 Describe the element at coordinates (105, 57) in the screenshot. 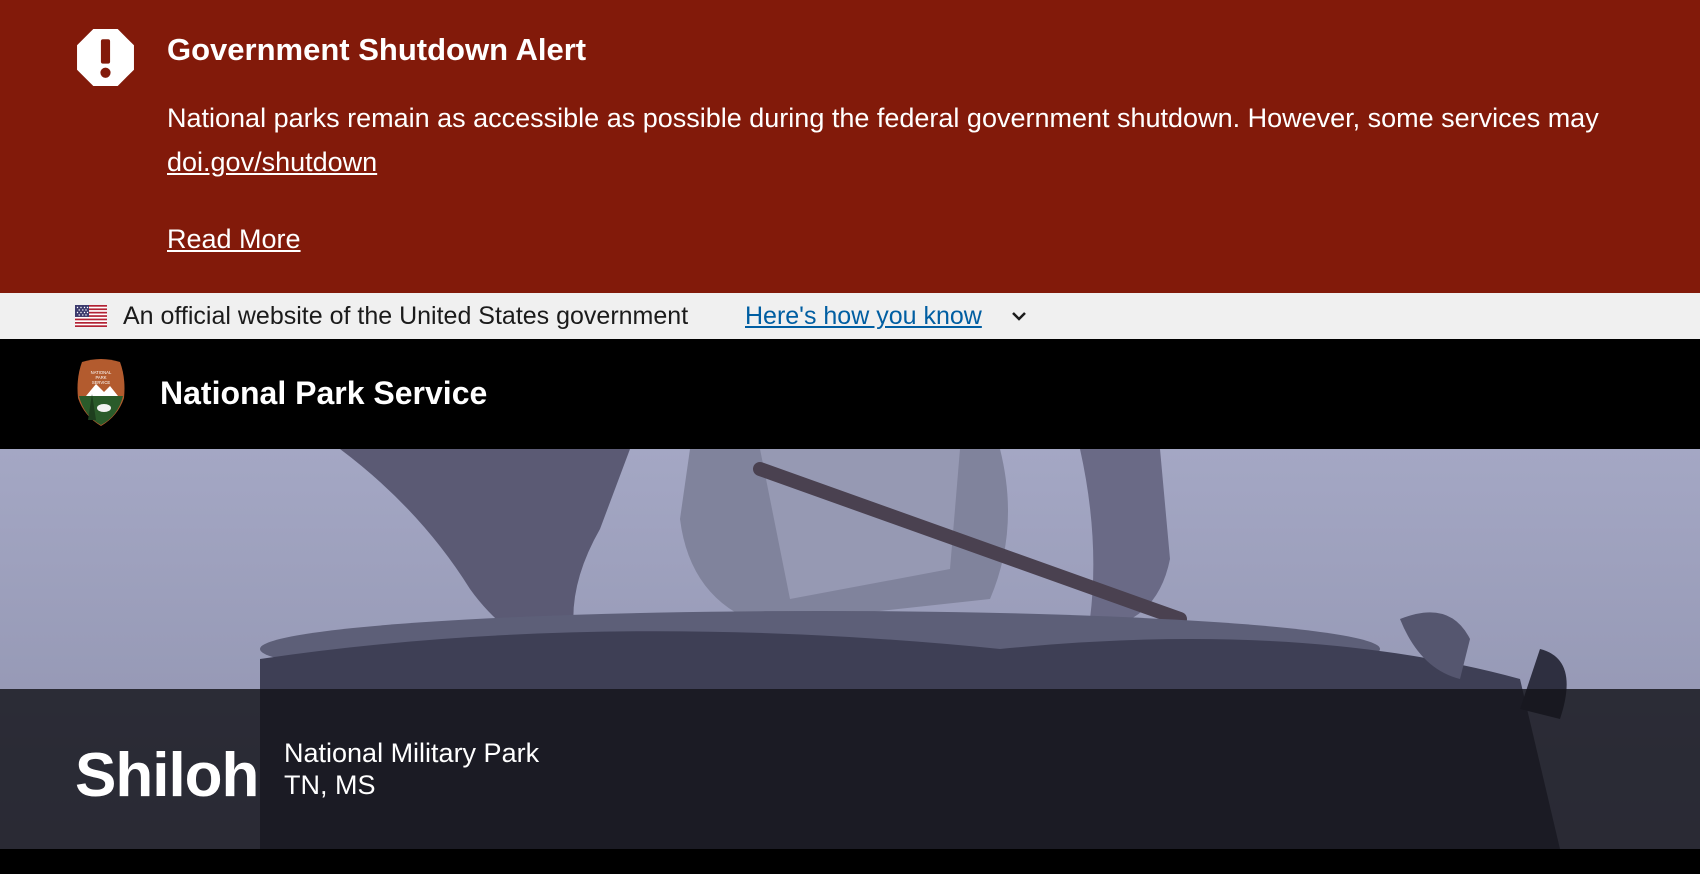

I see `exclamation-octagon-icon` at that location.